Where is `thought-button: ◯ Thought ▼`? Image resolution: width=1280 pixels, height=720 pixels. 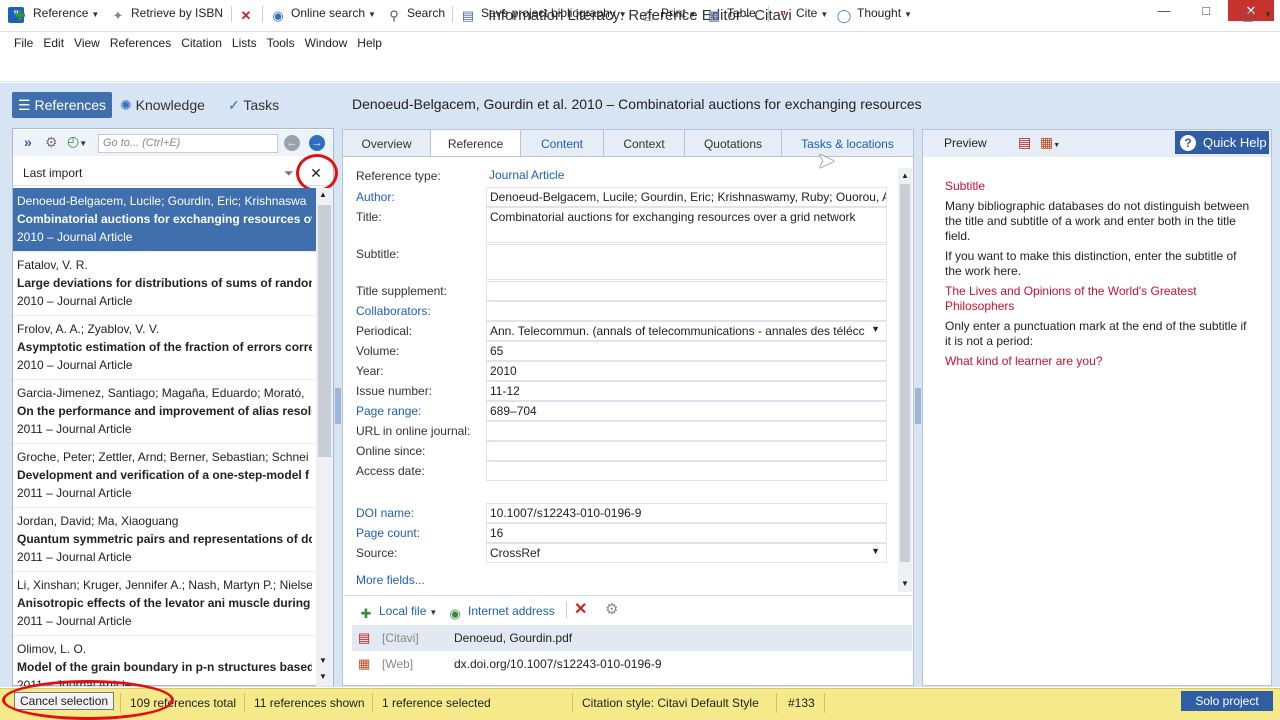
thought-button: ◯ Thought ▼ is located at coordinates (874, 13).